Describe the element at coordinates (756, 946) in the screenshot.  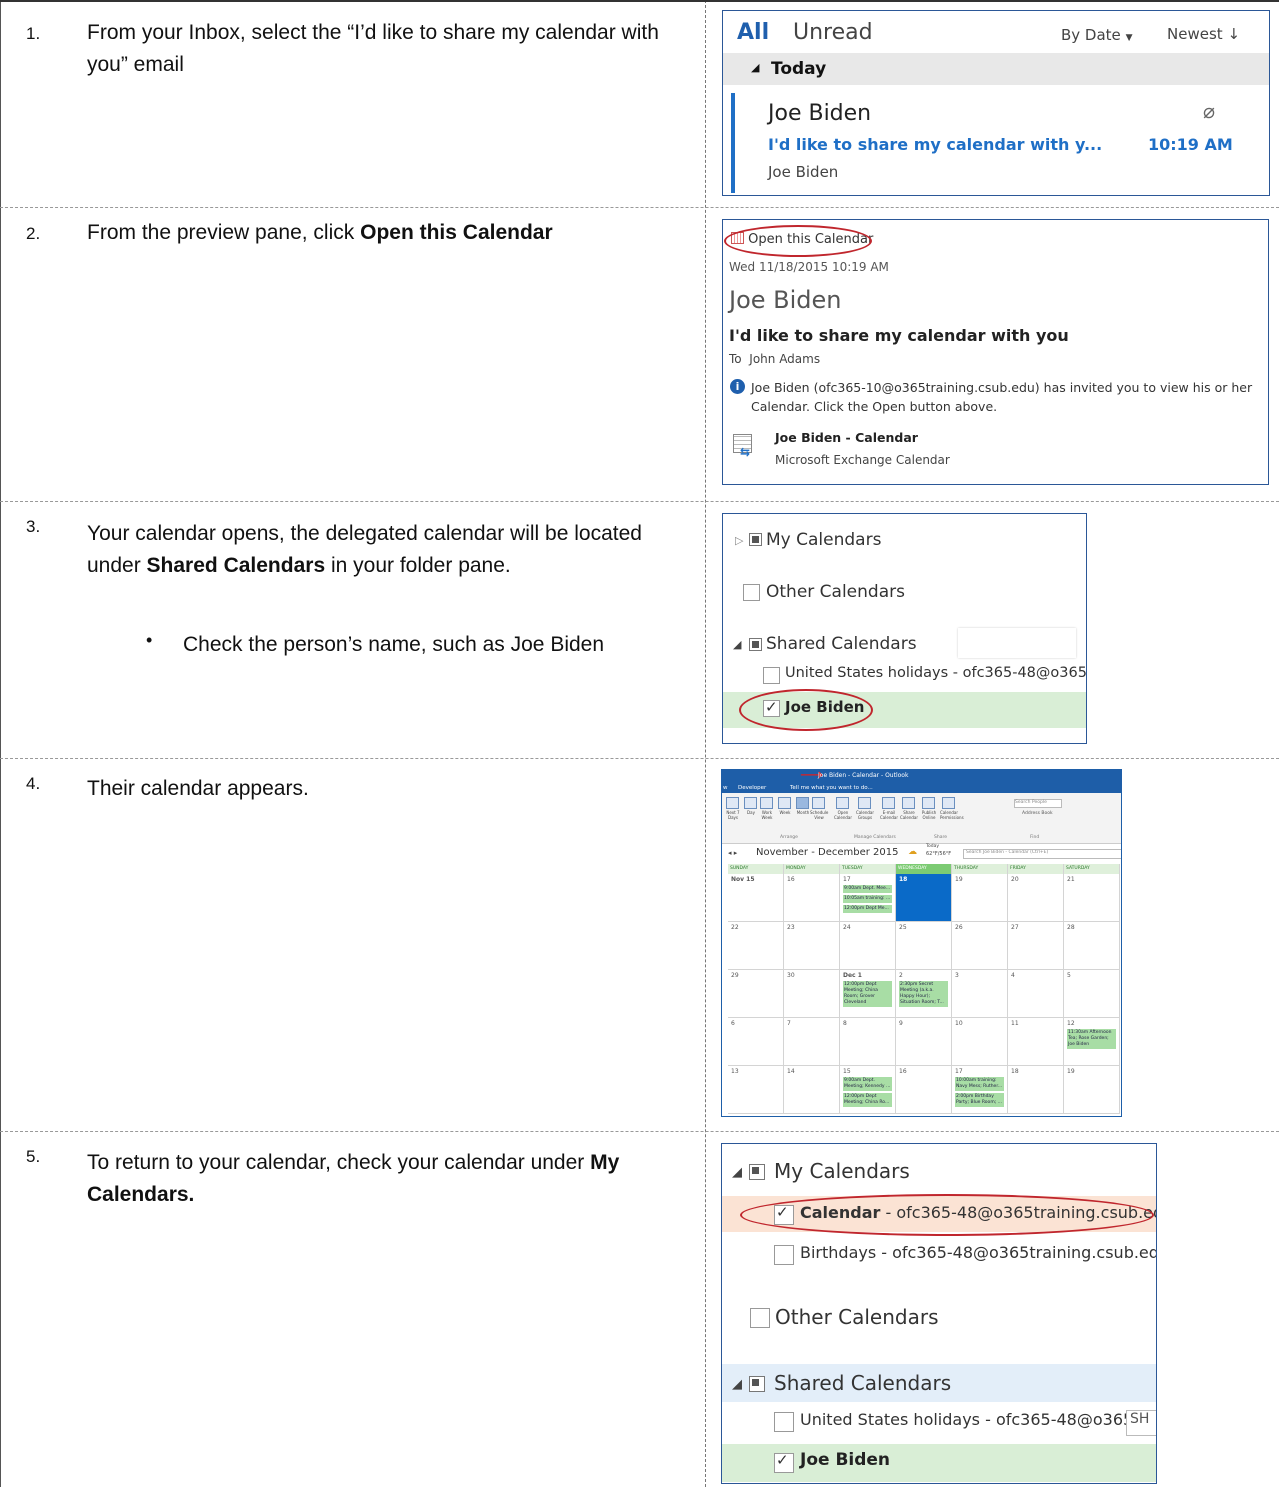
I see `day-cell: 22` at that location.